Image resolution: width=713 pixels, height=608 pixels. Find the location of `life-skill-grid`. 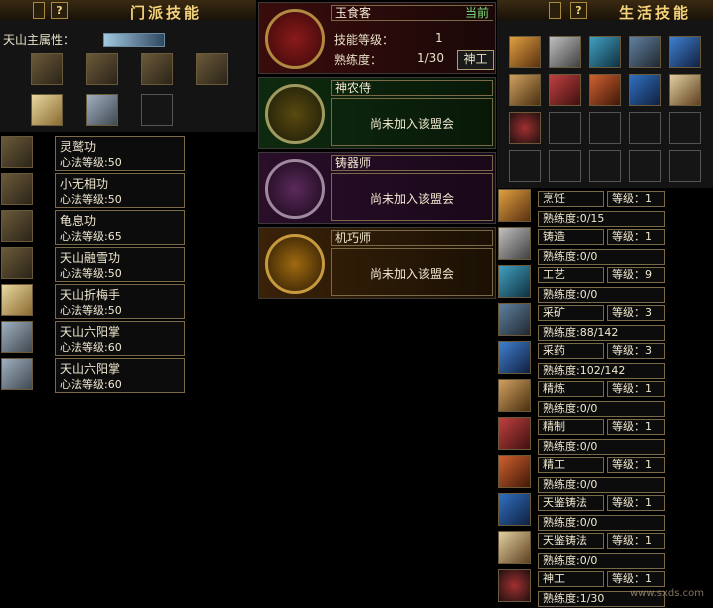

life-skill-grid is located at coordinates (605, 104).